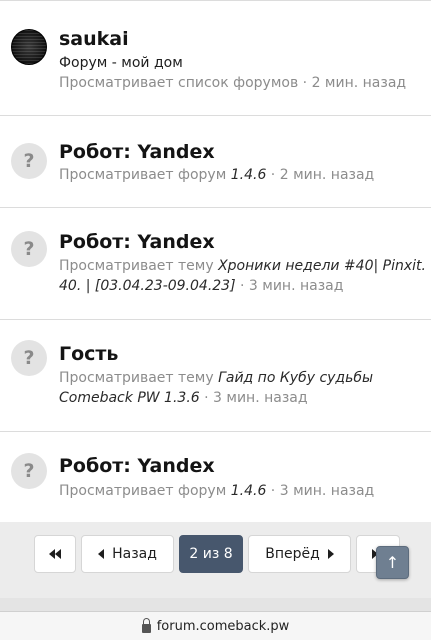 This screenshot has height=640, width=431. I want to click on lock-icon, so click(146, 625).